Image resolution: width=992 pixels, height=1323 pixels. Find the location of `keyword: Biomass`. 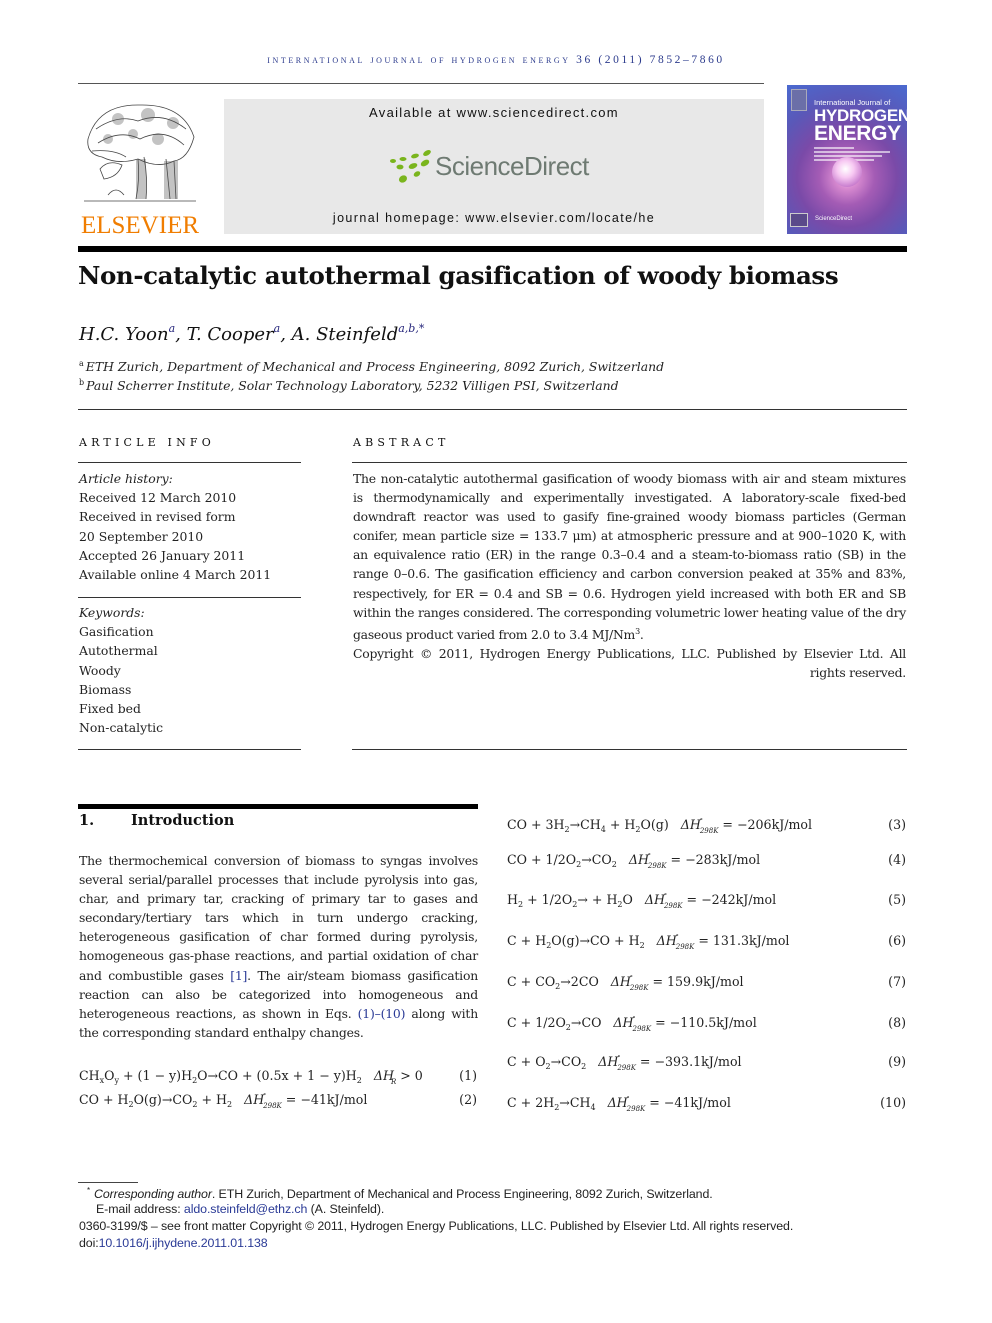

keyword: Biomass is located at coordinates (191, 689).